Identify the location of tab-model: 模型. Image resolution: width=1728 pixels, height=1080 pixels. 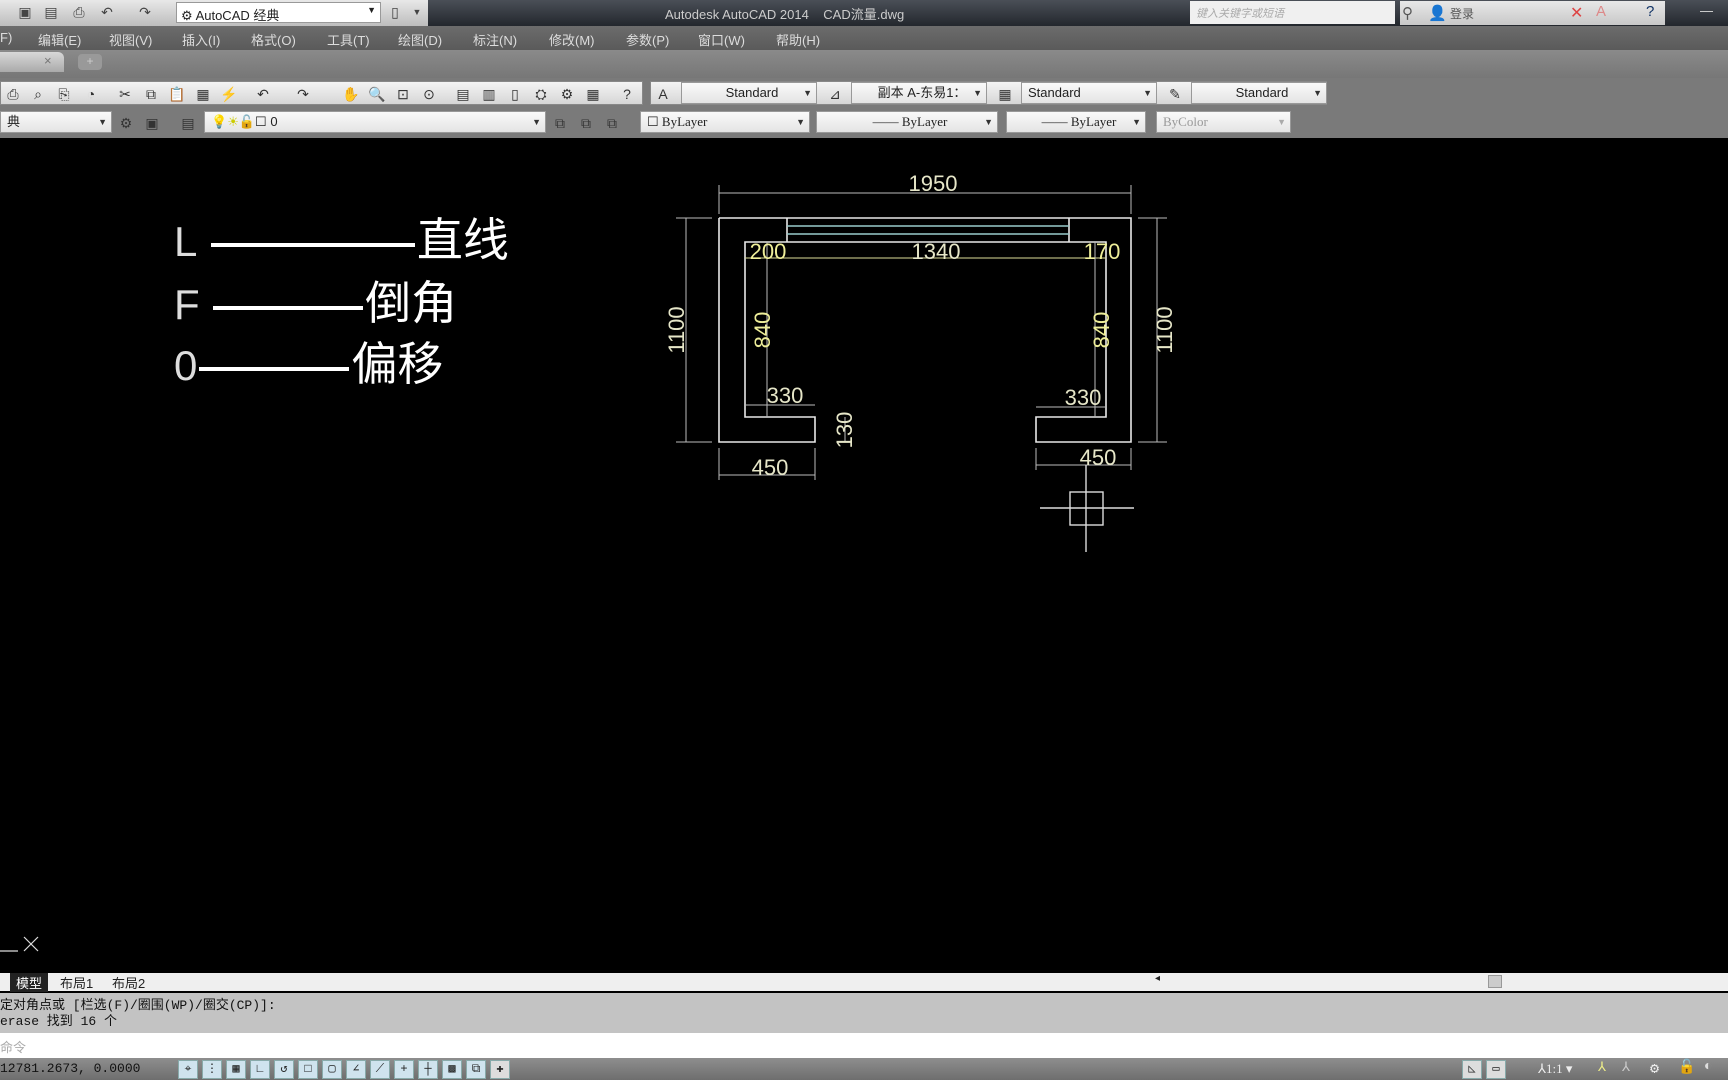
(29, 982).